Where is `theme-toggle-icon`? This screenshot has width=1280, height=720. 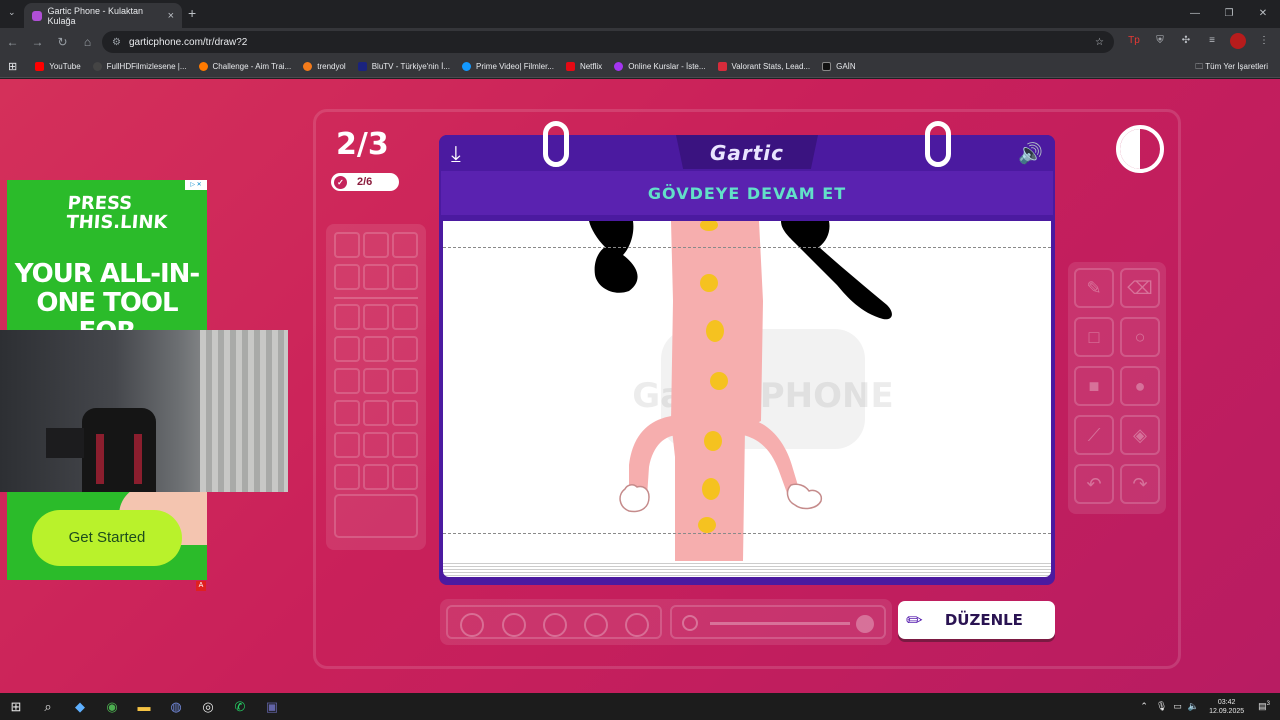 theme-toggle-icon is located at coordinates (1140, 149).